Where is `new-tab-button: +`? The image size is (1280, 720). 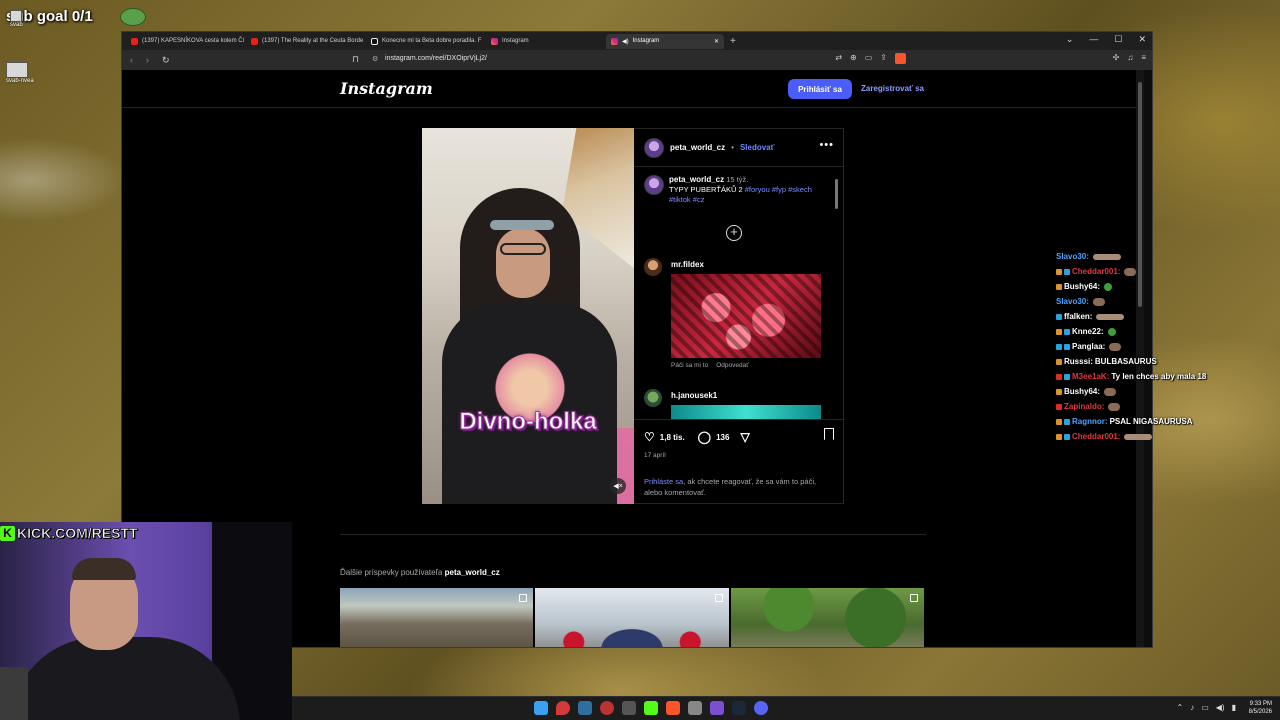
new-tab-button: + is located at coordinates (733, 41).